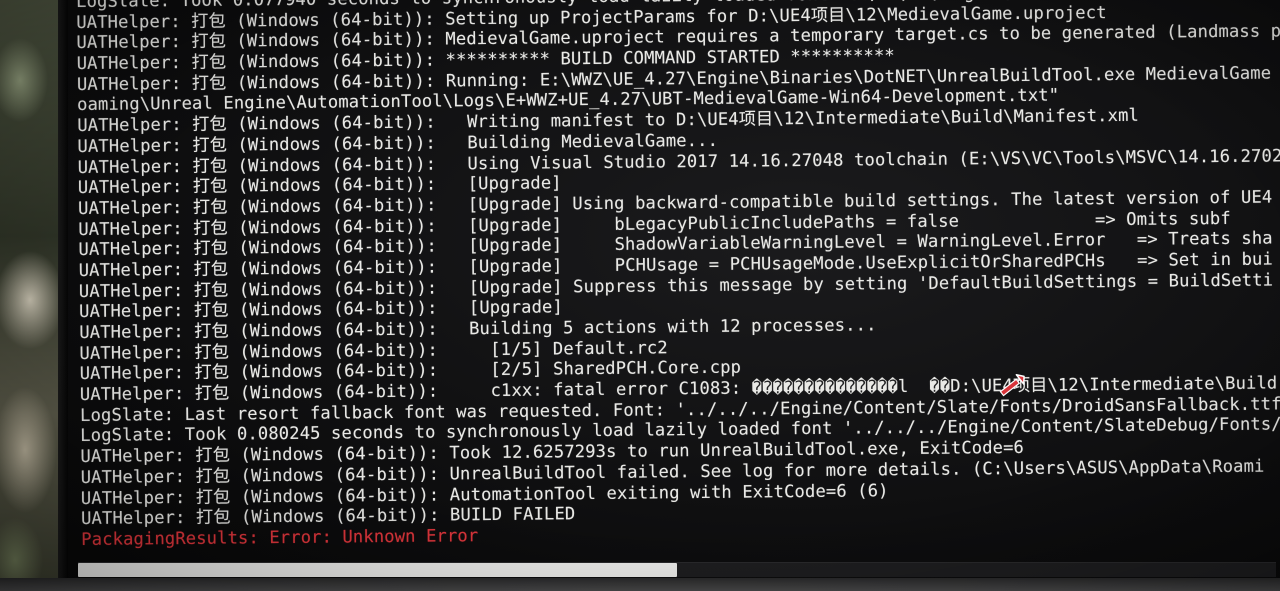 The image size is (1280, 591). I want to click on progress-bar, so click(677, 569).